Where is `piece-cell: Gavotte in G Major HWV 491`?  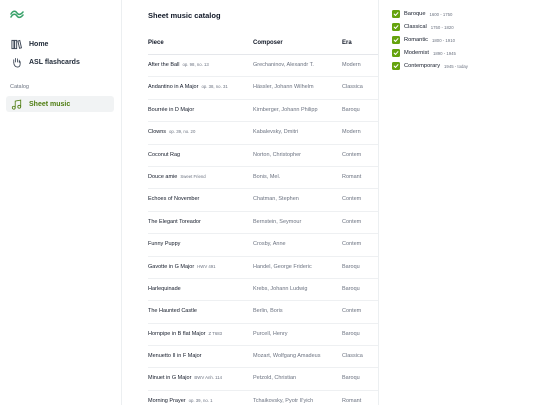 piece-cell: Gavotte in G Major HWV 491 is located at coordinates (182, 267).